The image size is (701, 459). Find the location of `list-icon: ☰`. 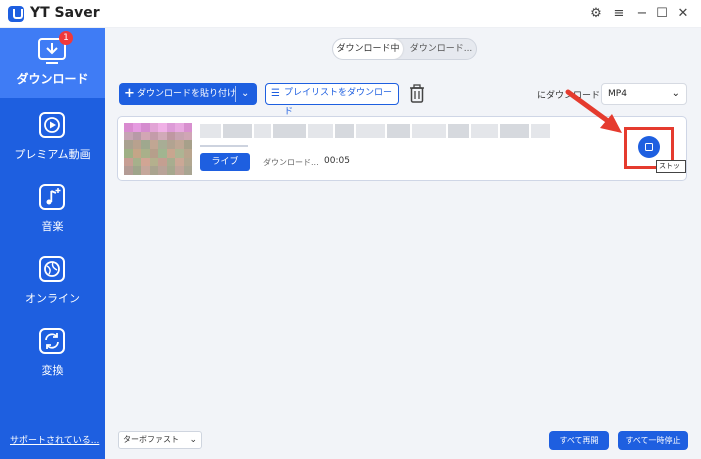

list-icon: ☰ is located at coordinates (275, 93).